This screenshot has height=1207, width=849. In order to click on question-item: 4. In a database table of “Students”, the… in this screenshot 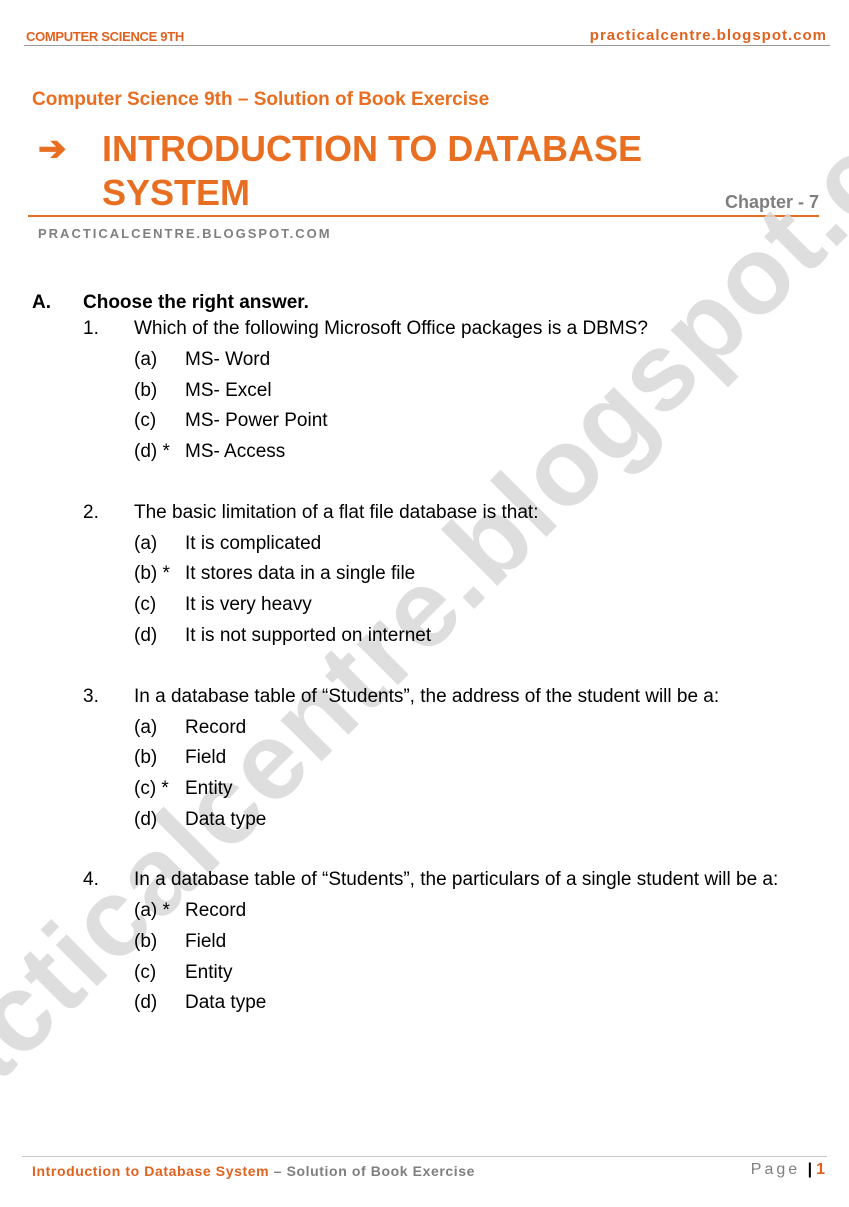, I will do `click(424, 946)`.